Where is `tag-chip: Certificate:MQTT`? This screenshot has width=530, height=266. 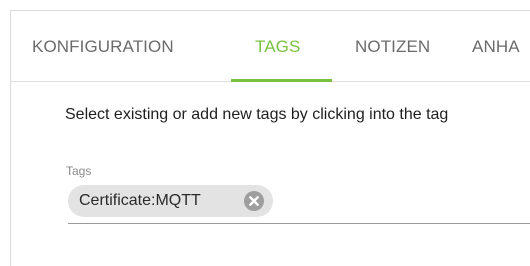
tag-chip: Certificate:MQTT is located at coordinates (170, 201).